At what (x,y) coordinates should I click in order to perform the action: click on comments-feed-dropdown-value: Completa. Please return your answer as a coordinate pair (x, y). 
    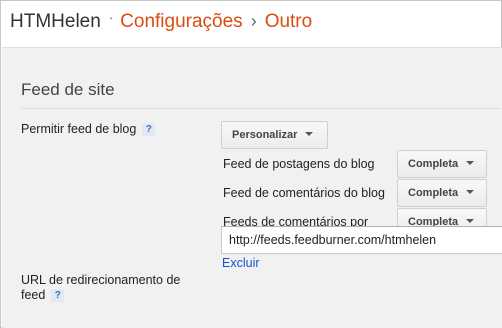
    Looking at the image, I should click on (433, 193).